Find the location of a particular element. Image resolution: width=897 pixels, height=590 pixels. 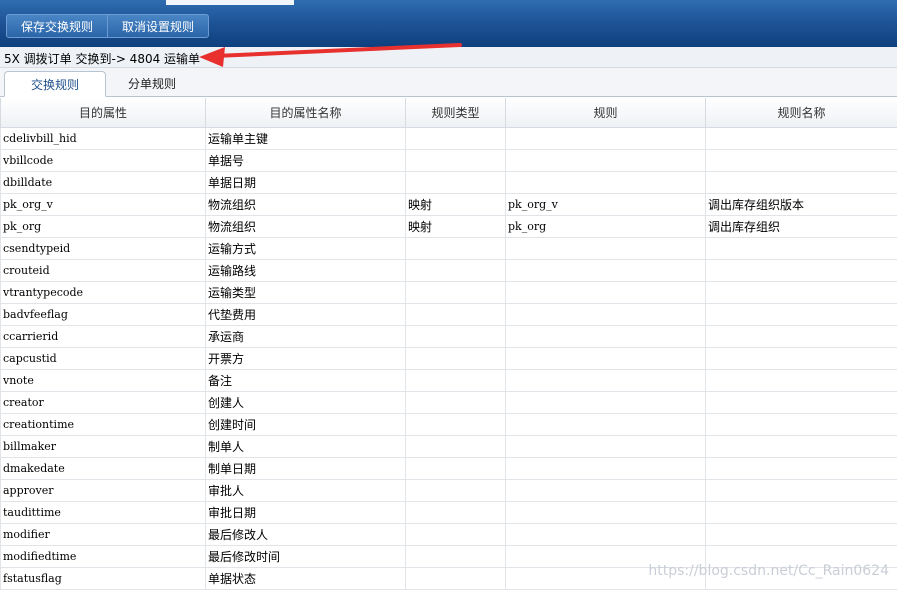

column-header: 规则类型 is located at coordinates (456, 113).